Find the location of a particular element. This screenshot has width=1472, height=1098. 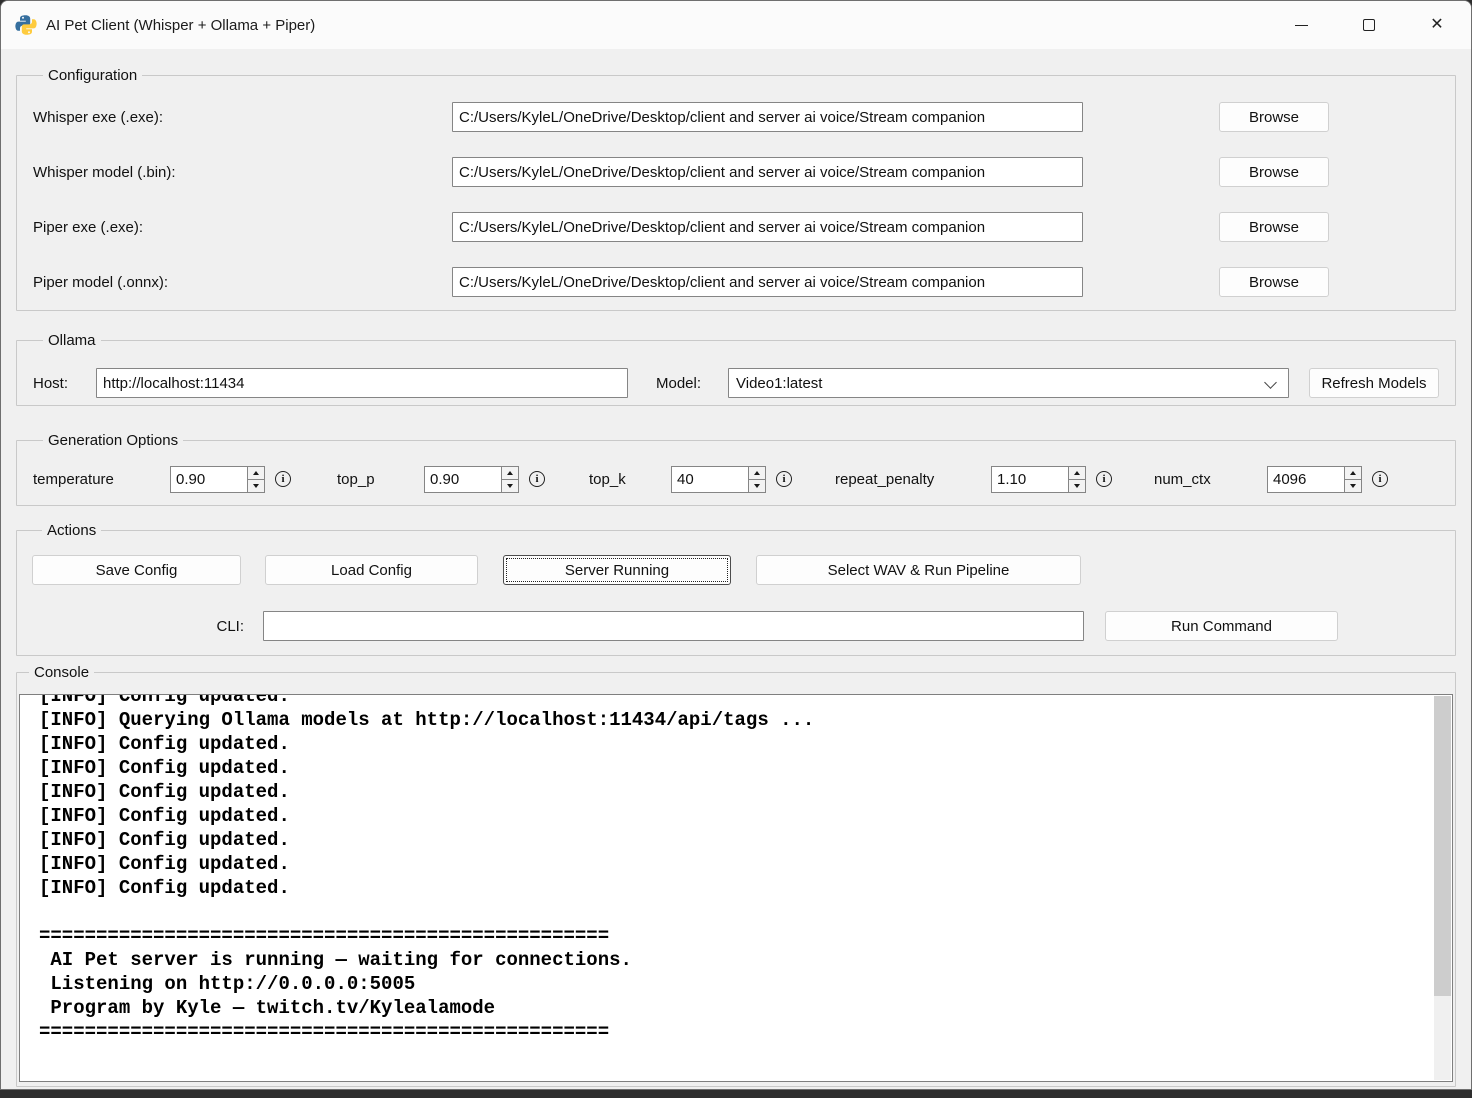

whisper-model-label: Whisper model (.bin): is located at coordinates (104, 172).